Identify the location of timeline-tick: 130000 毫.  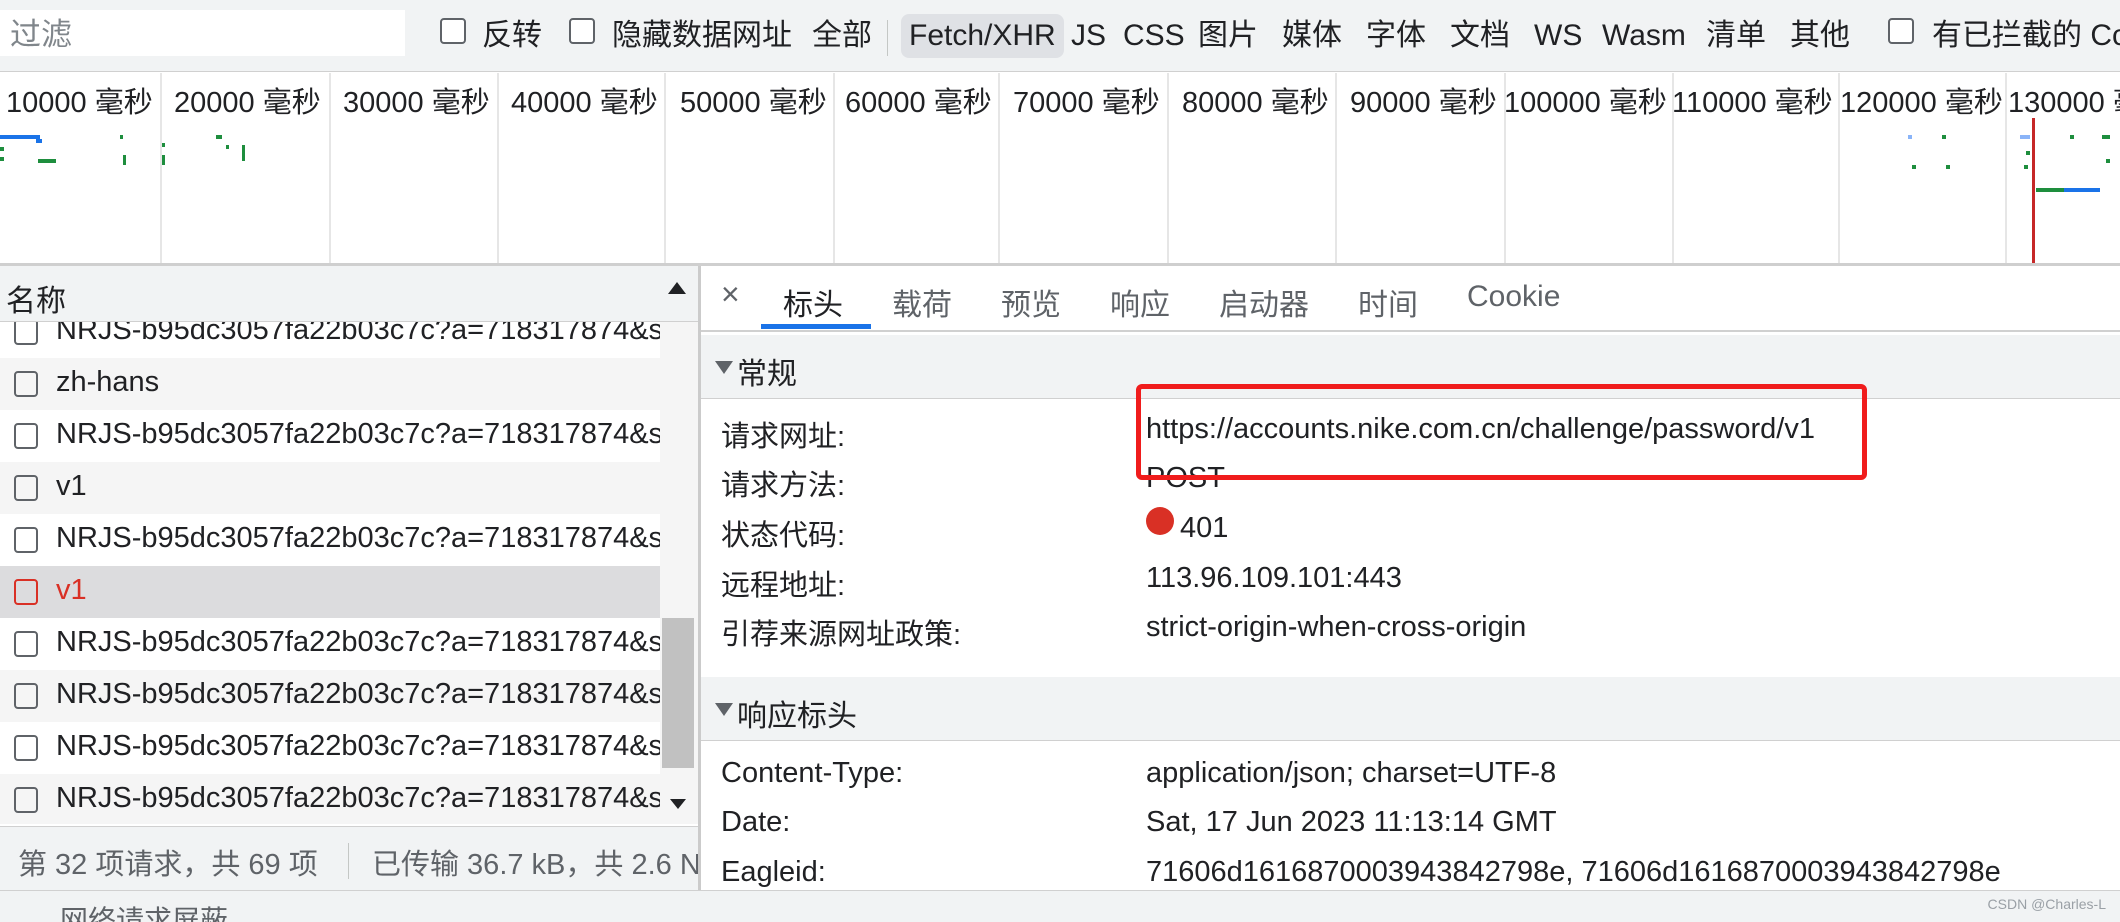
(2064, 103).